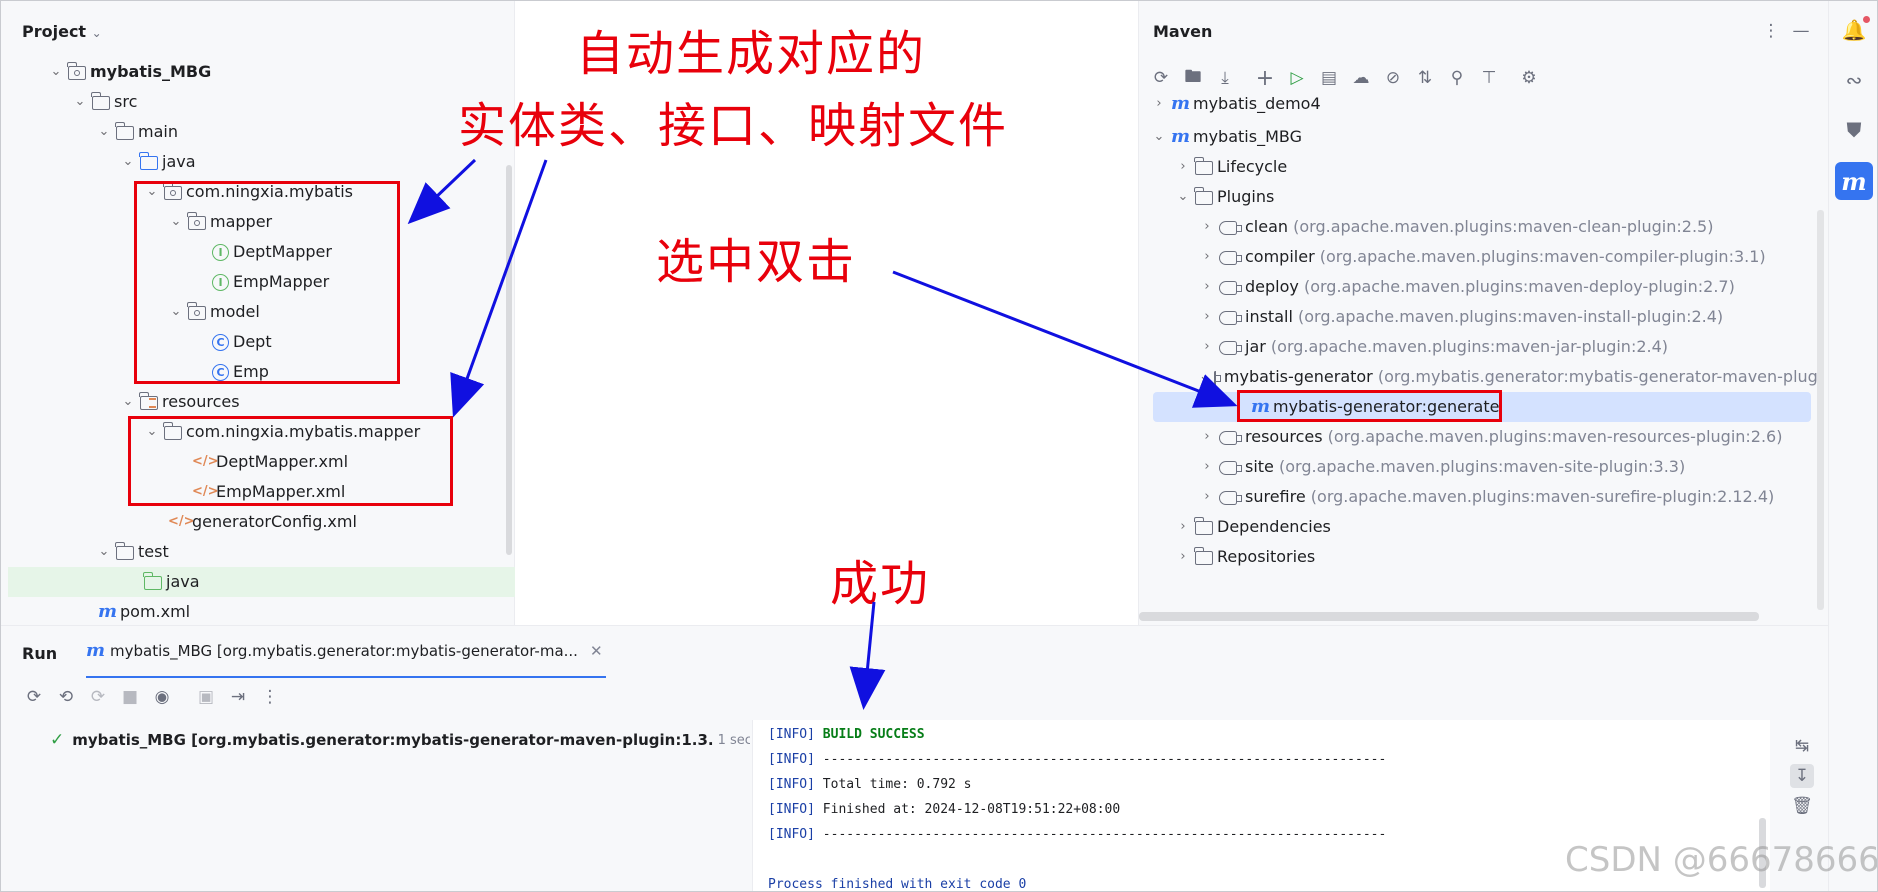 This screenshot has width=1878, height=892. What do you see at coordinates (1425, 78) in the screenshot?
I see `collapse-icon: ⇅` at bounding box center [1425, 78].